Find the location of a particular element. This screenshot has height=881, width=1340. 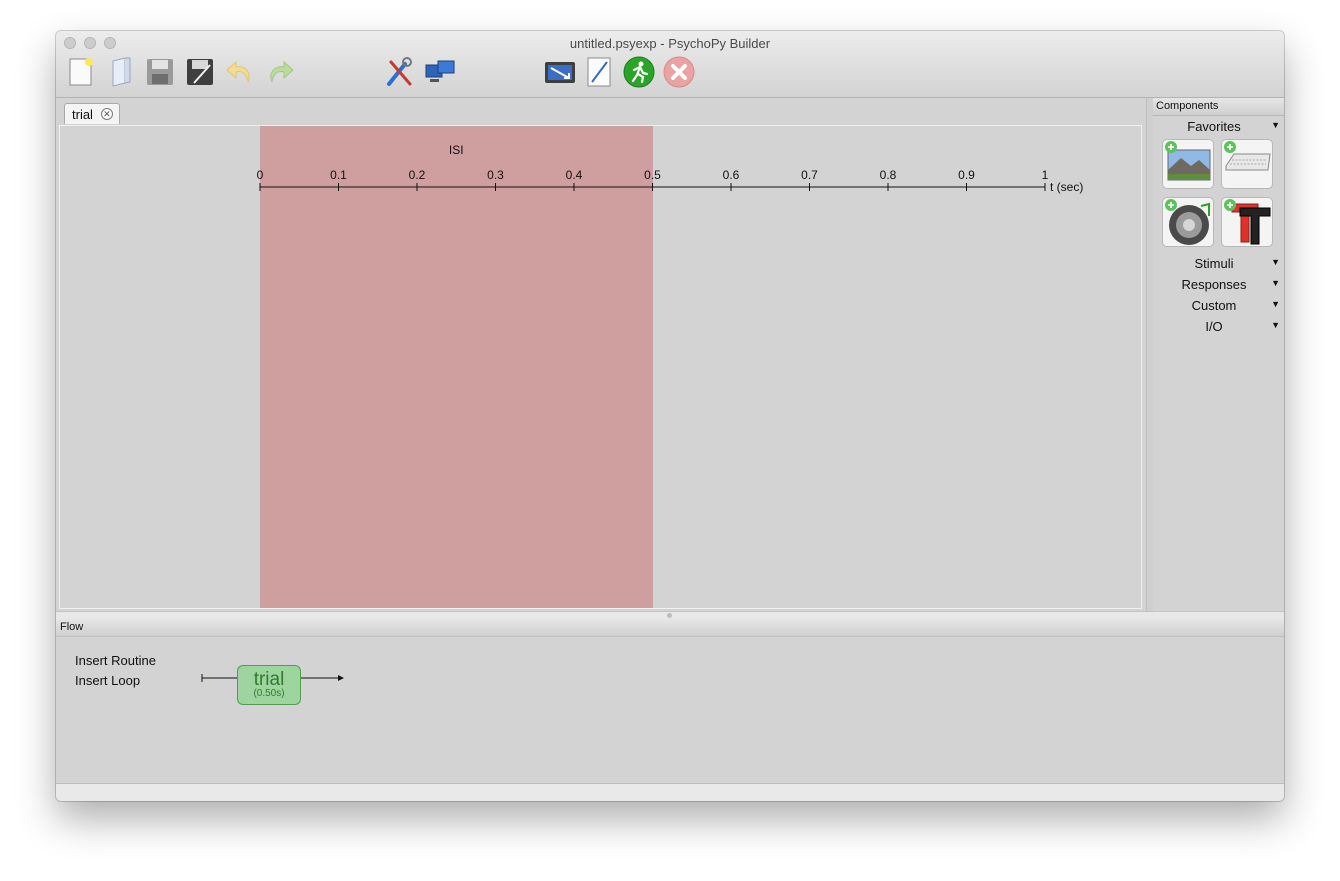

keyboard-component-button is located at coordinates (1247, 164).